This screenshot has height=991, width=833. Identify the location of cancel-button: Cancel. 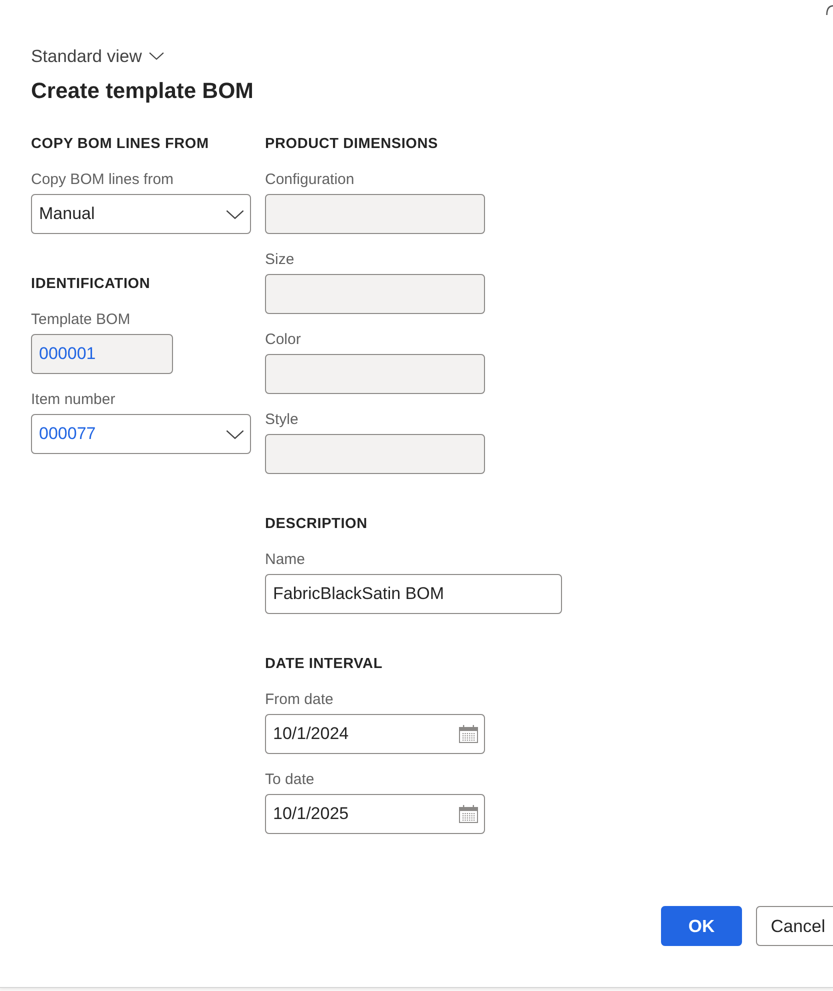
(794, 926).